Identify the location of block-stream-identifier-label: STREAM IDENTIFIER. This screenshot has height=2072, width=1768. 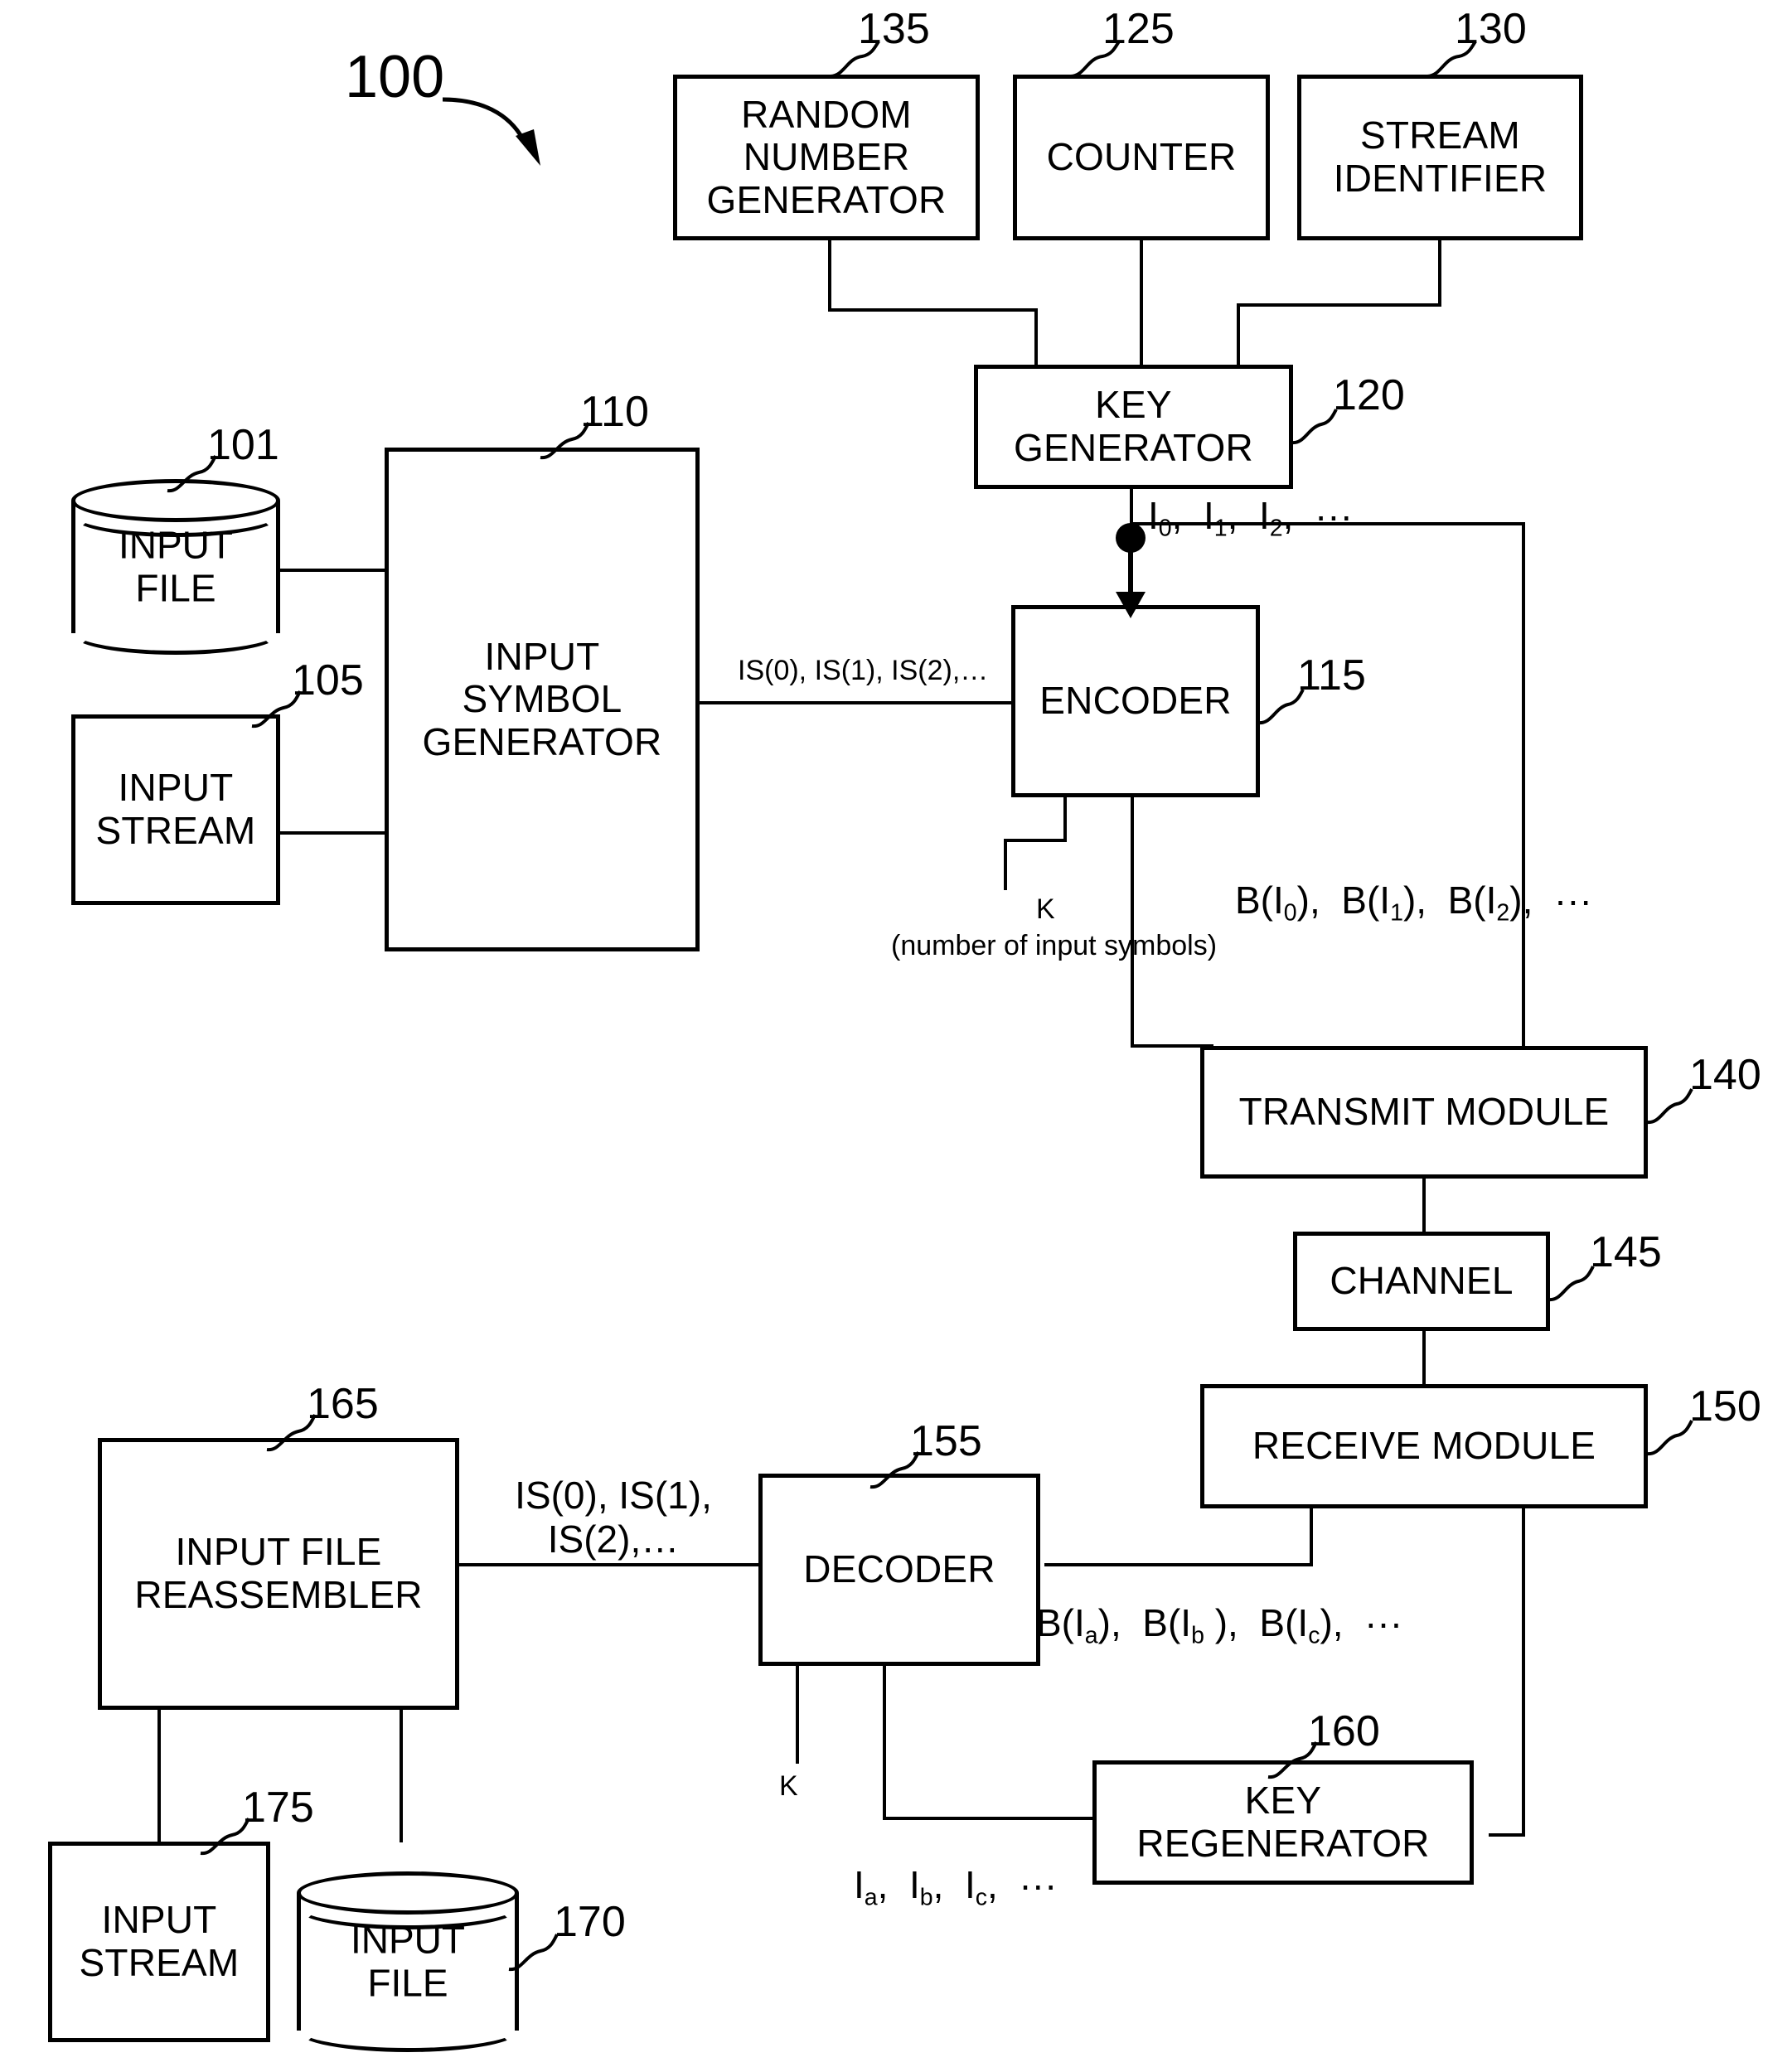
(1440, 157).